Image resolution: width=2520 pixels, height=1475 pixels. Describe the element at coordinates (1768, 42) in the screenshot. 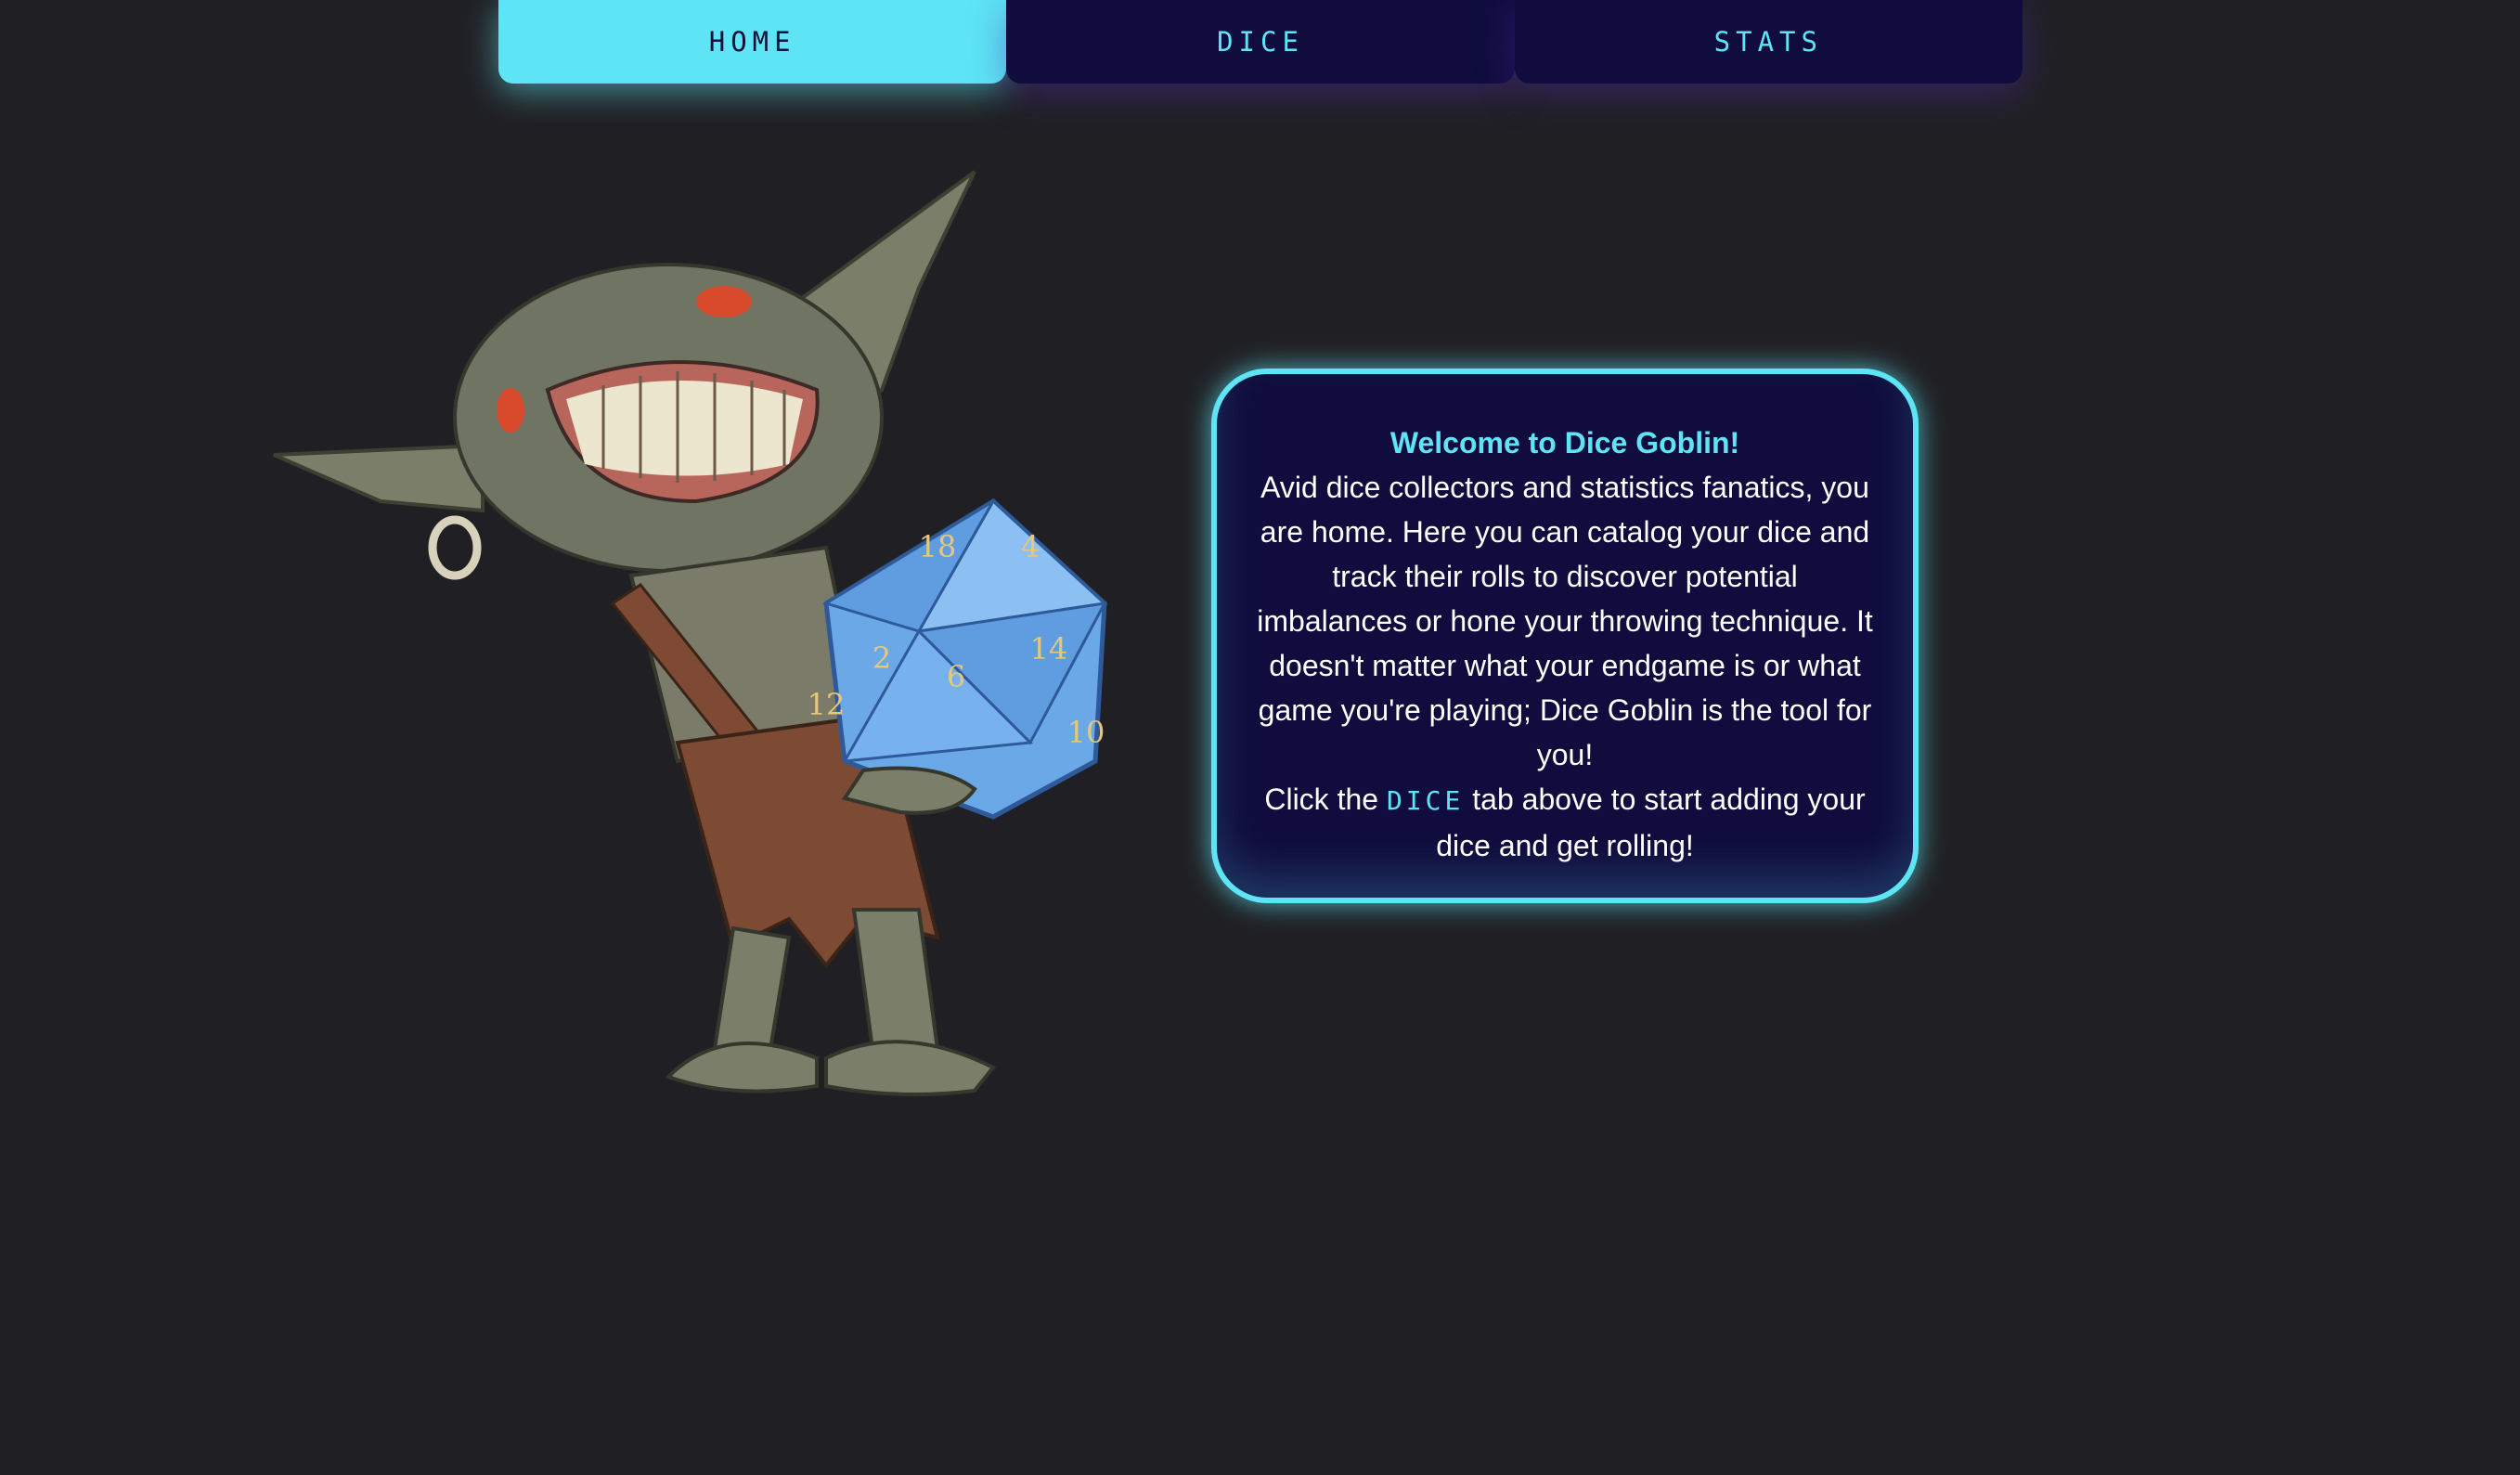

I see `tab-stats: STATS` at that location.